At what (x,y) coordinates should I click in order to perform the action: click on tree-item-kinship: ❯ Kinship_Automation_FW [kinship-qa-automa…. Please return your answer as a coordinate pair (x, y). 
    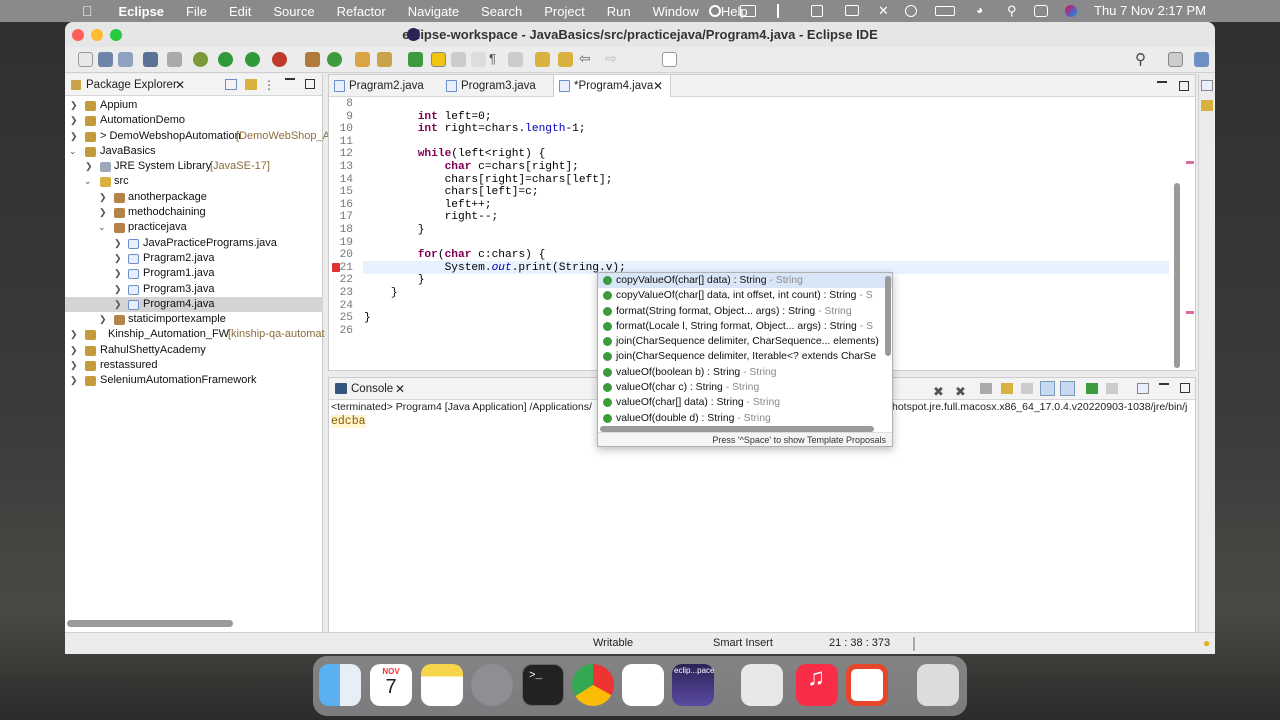
    Looking at the image, I should click on (195, 334).